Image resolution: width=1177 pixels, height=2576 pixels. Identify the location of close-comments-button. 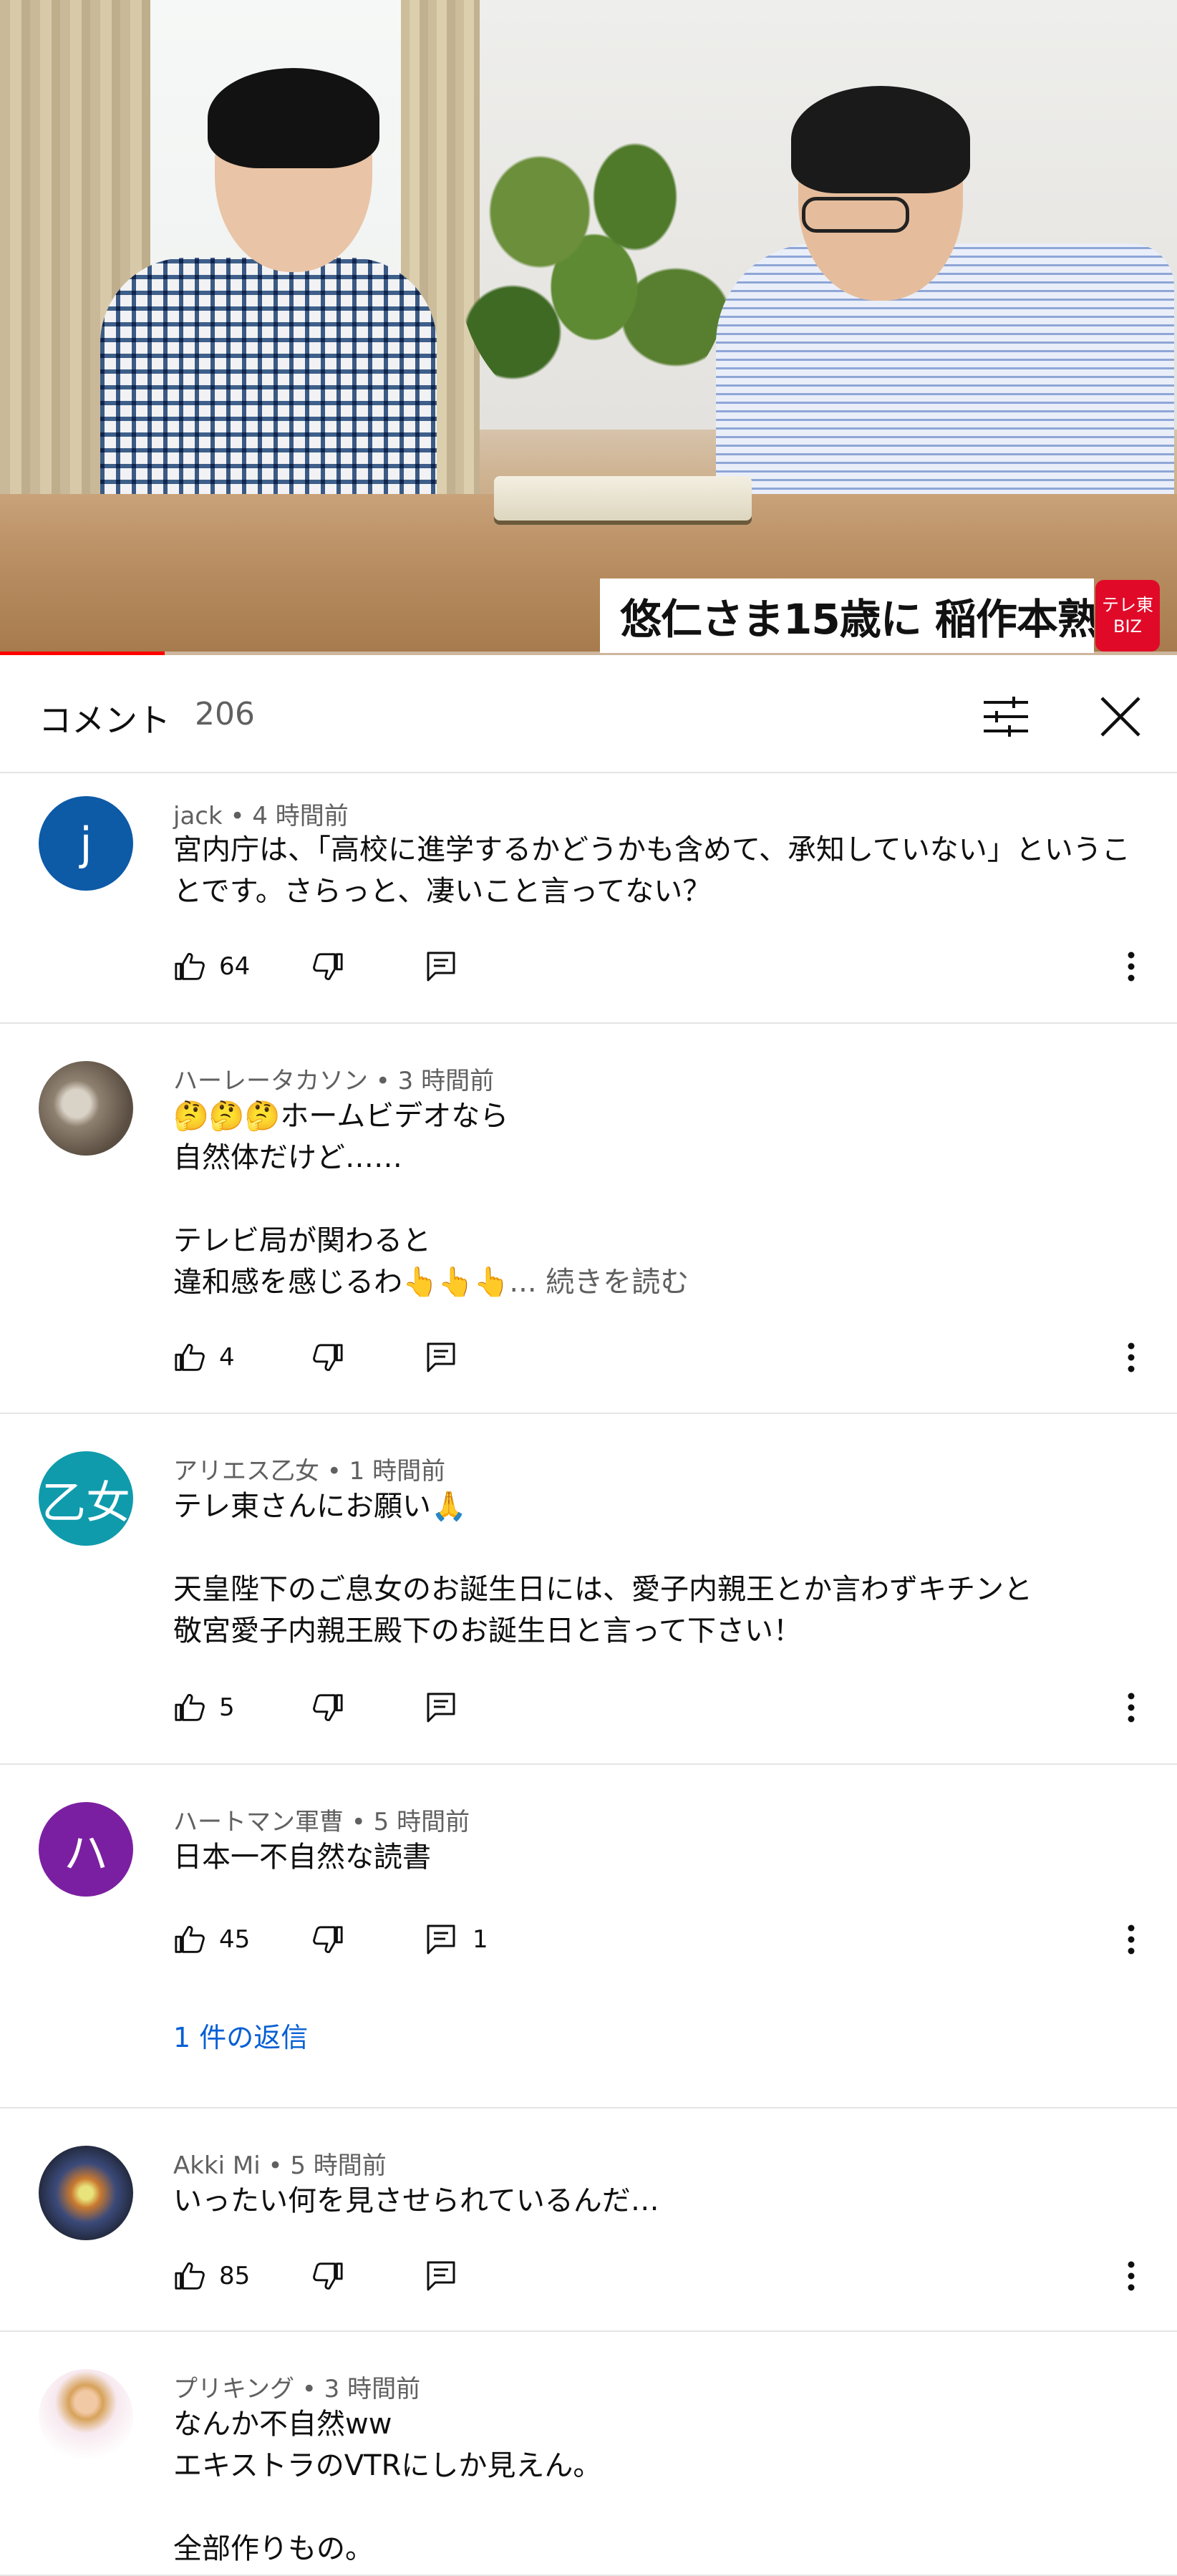
(1120, 717).